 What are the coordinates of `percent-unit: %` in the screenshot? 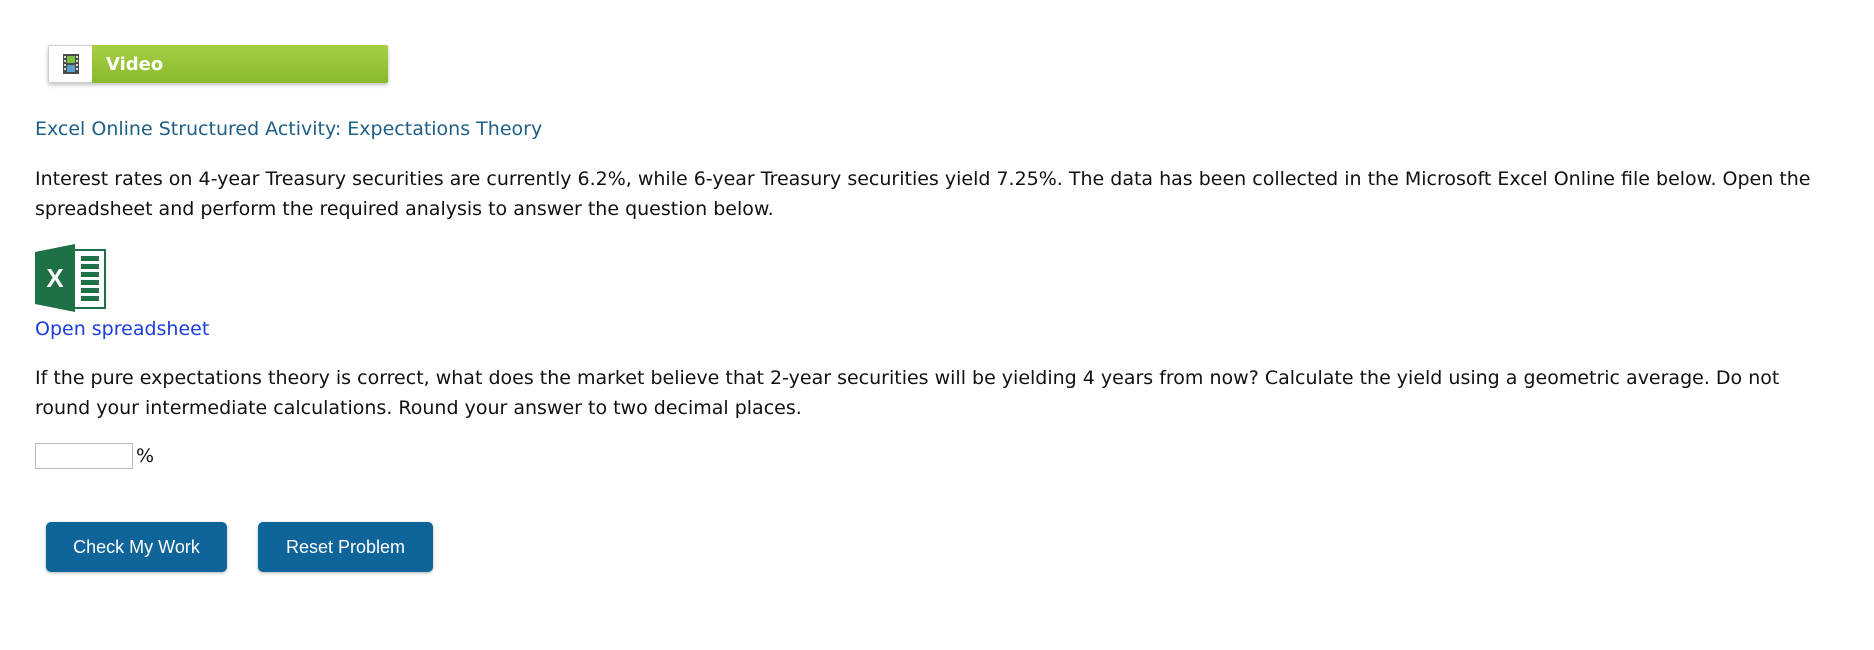 It's located at (145, 456).